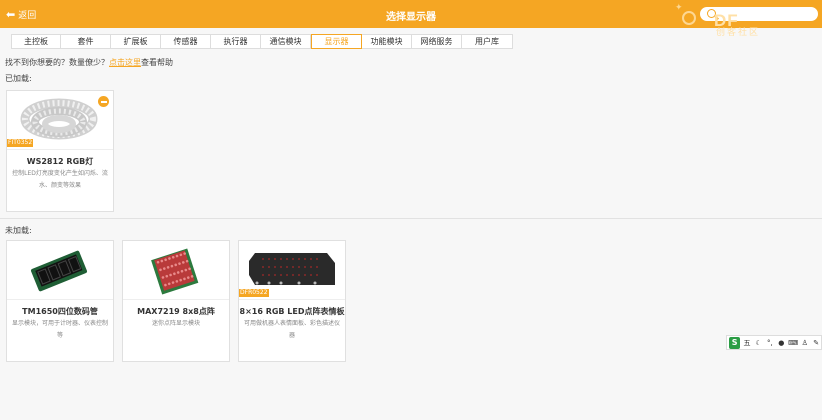 This screenshot has height=420, width=822. I want to click on module-card-max7219: MAX7219 8x8点阵 迷你点阵显示模块, so click(176, 301).